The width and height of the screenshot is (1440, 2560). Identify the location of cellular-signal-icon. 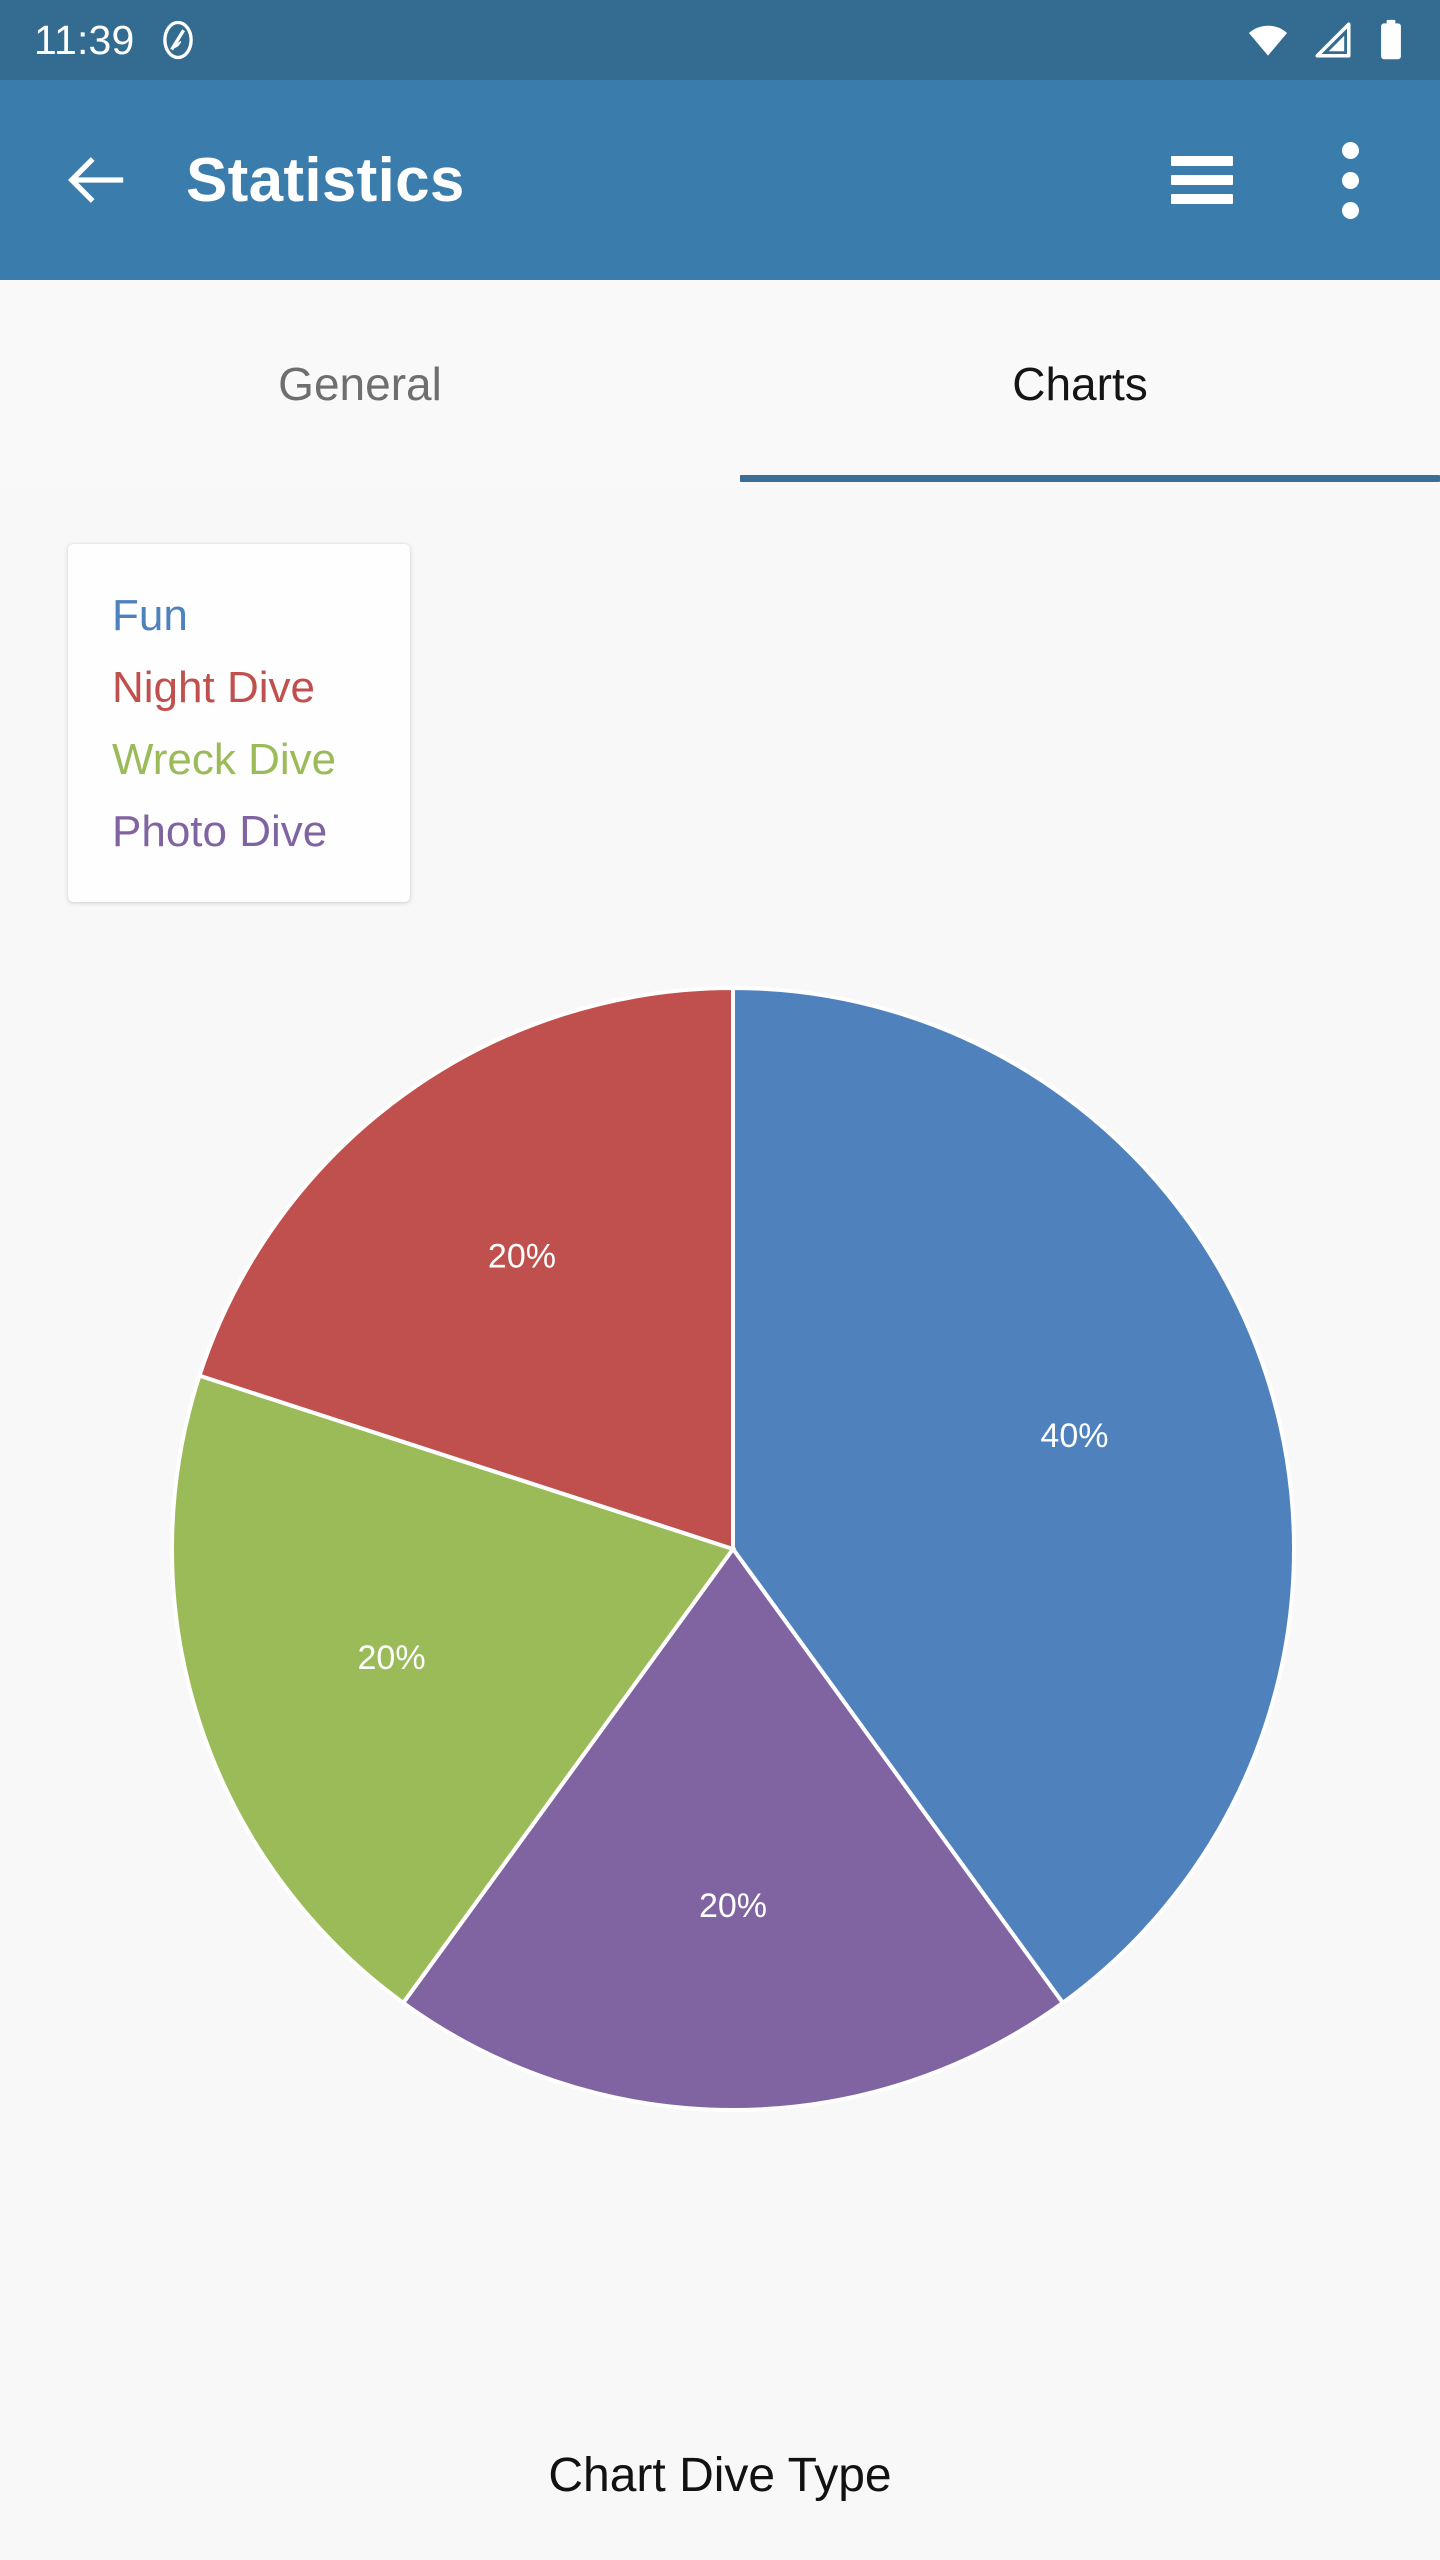
(1333, 40).